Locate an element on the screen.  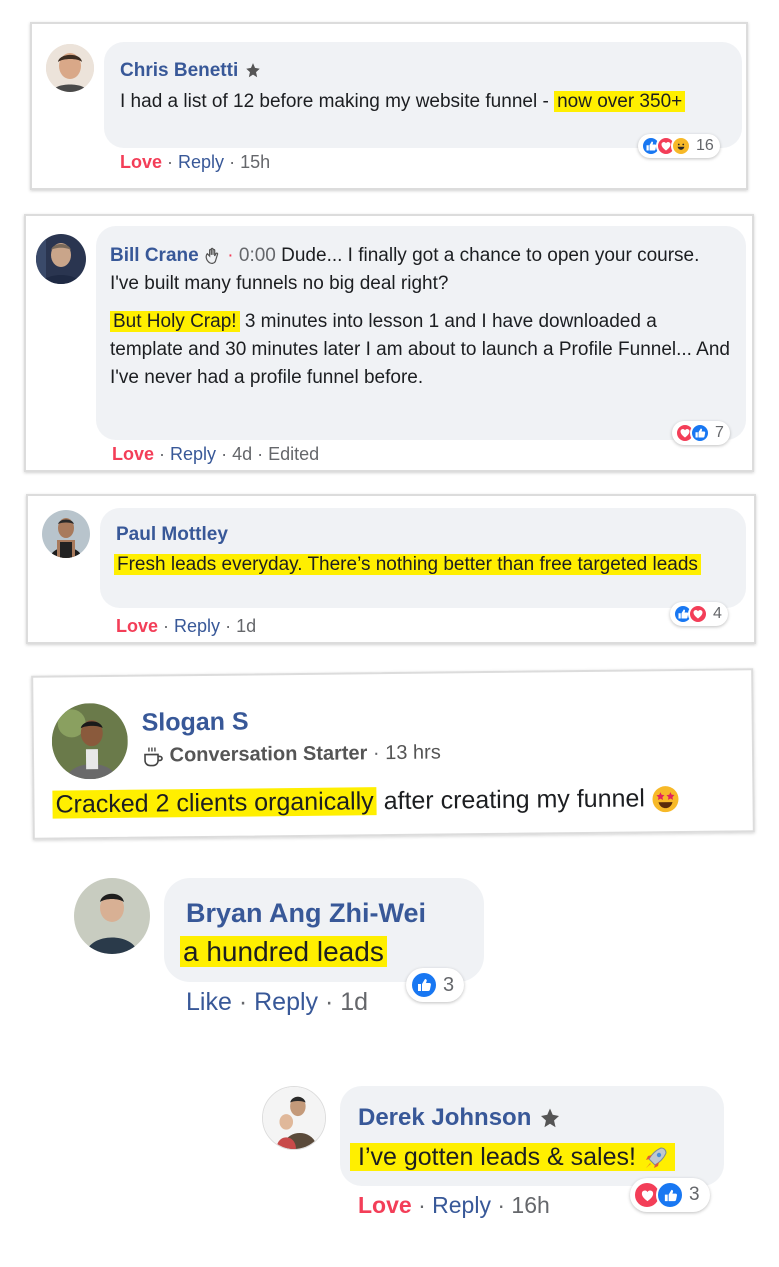
love-reaction-icon is located at coordinates (698, 614).